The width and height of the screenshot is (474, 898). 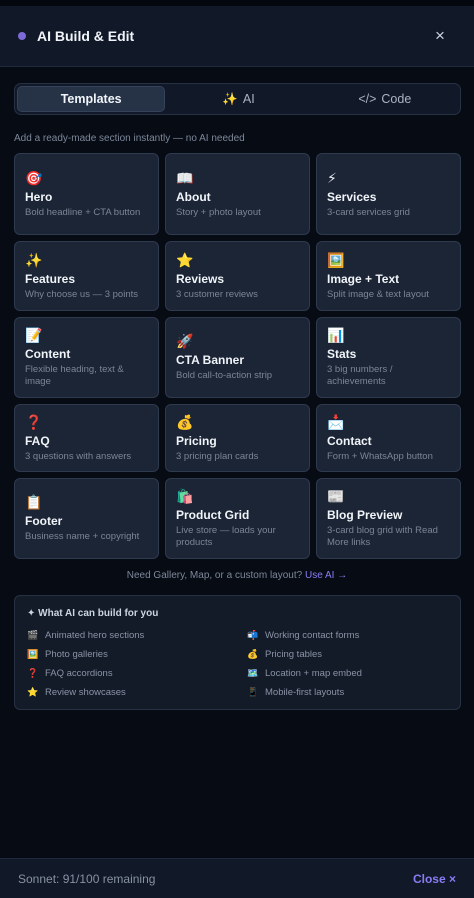 I want to click on template-name: Hero, so click(x=39, y=196).